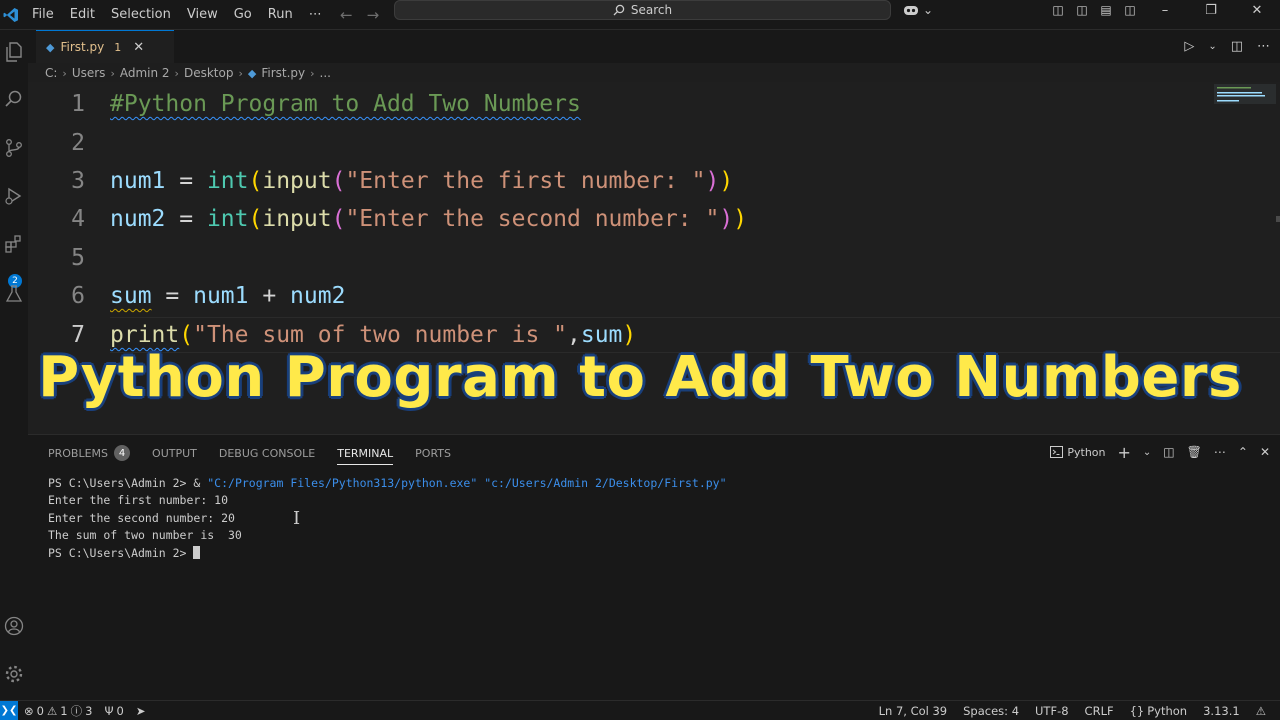 Image resolution: width=1280 pixels, height=720 pixels. Describe the element at coordinates (1168, 452) in the screenshot. I see `split-terminal-icon: ◫` at that location.